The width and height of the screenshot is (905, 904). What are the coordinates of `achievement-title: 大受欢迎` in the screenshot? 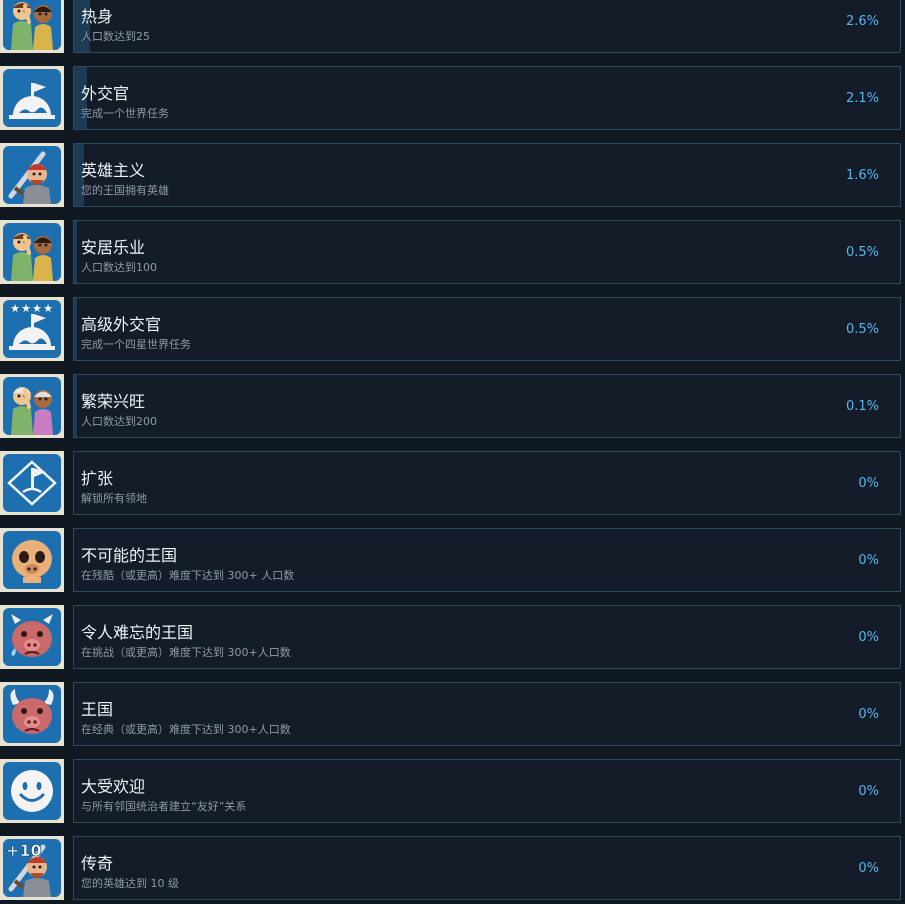 It's located at (113, 786).